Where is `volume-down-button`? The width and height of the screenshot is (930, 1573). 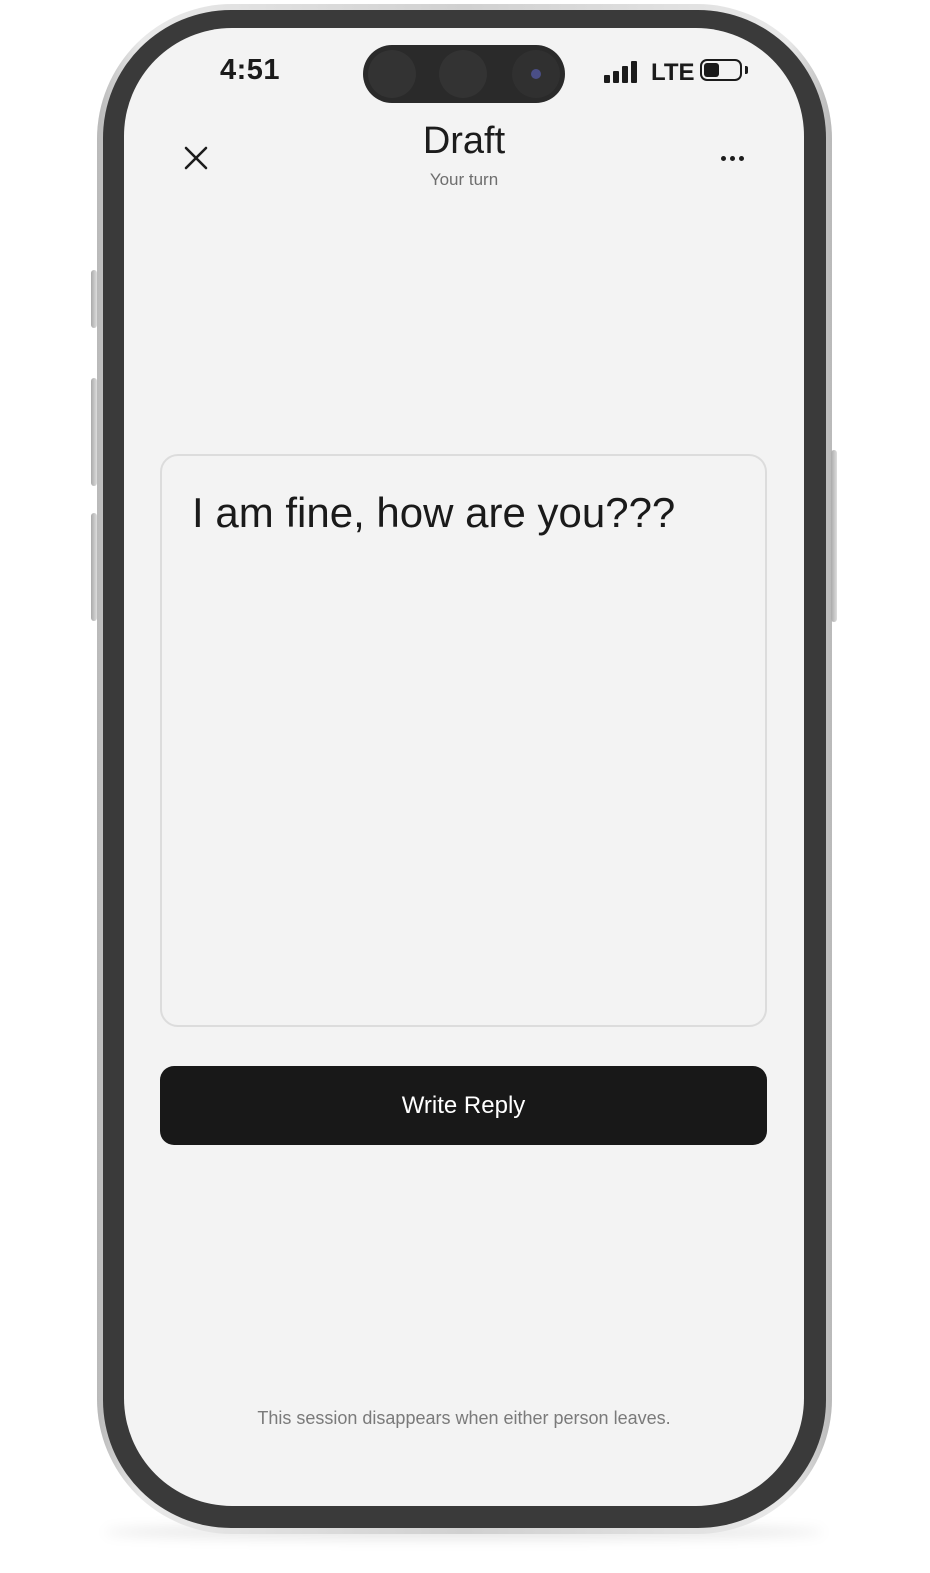 volume-down-button is located at coordinates (94, 567).